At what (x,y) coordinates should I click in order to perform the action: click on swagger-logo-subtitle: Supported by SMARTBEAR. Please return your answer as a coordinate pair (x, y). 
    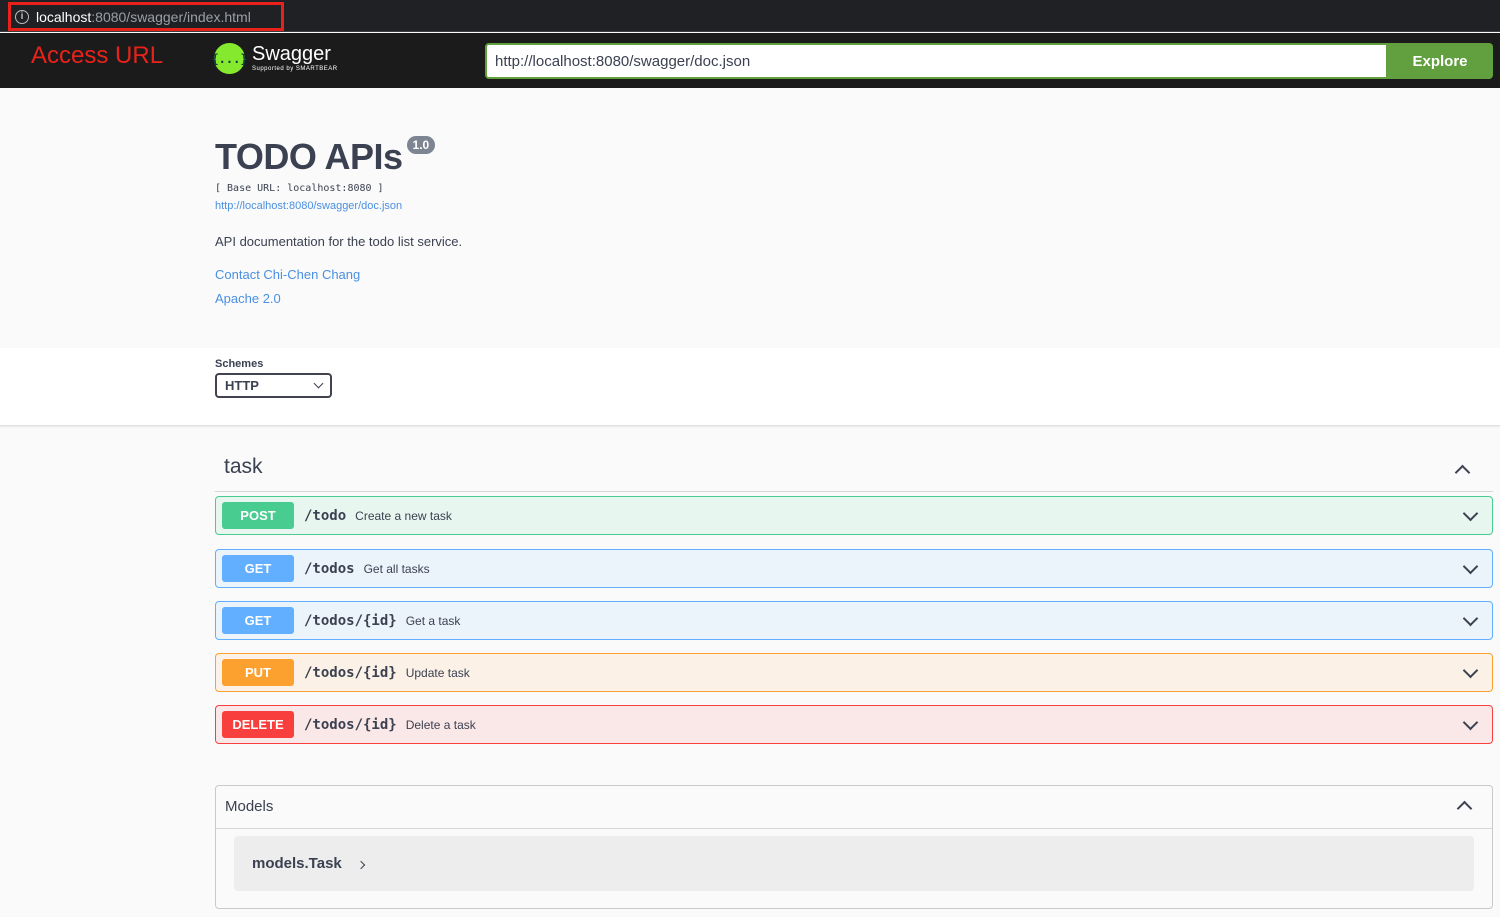
    Looking at the image, I should click on (295, 69).